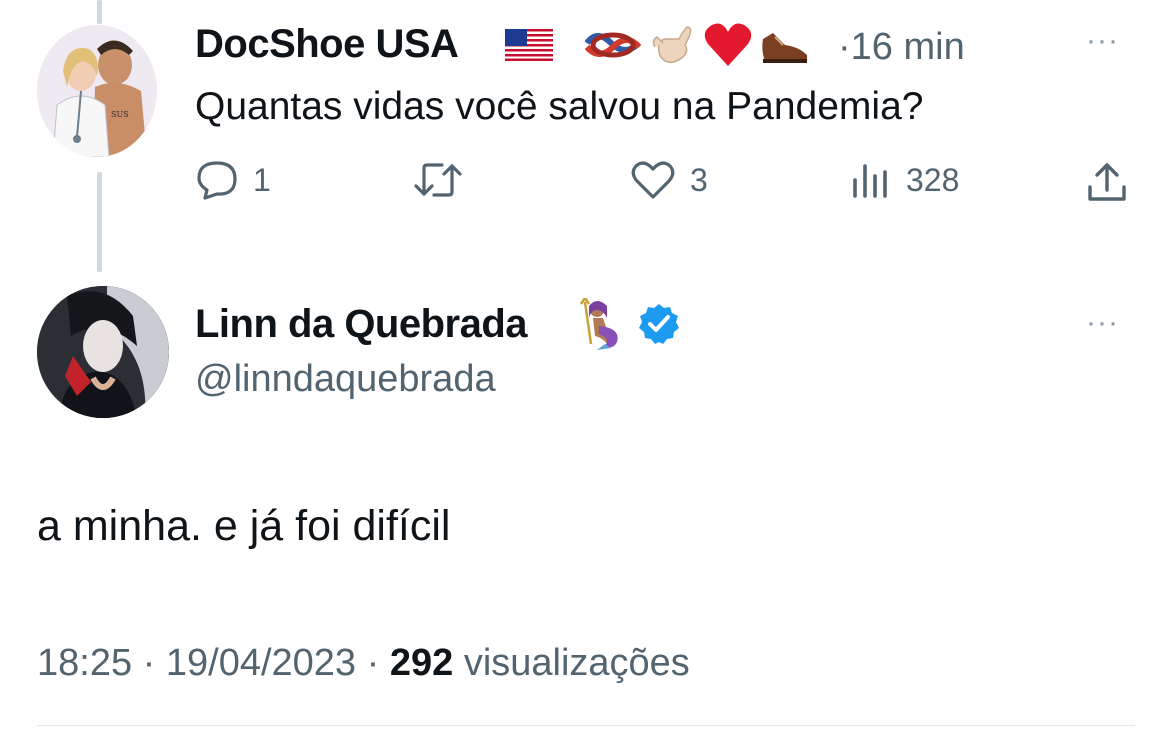 This screenshot has height=735, width=1168. Describe the element at coordinates (907, 47) in the screenshot. I see `time-ago: 16 min` at that location.